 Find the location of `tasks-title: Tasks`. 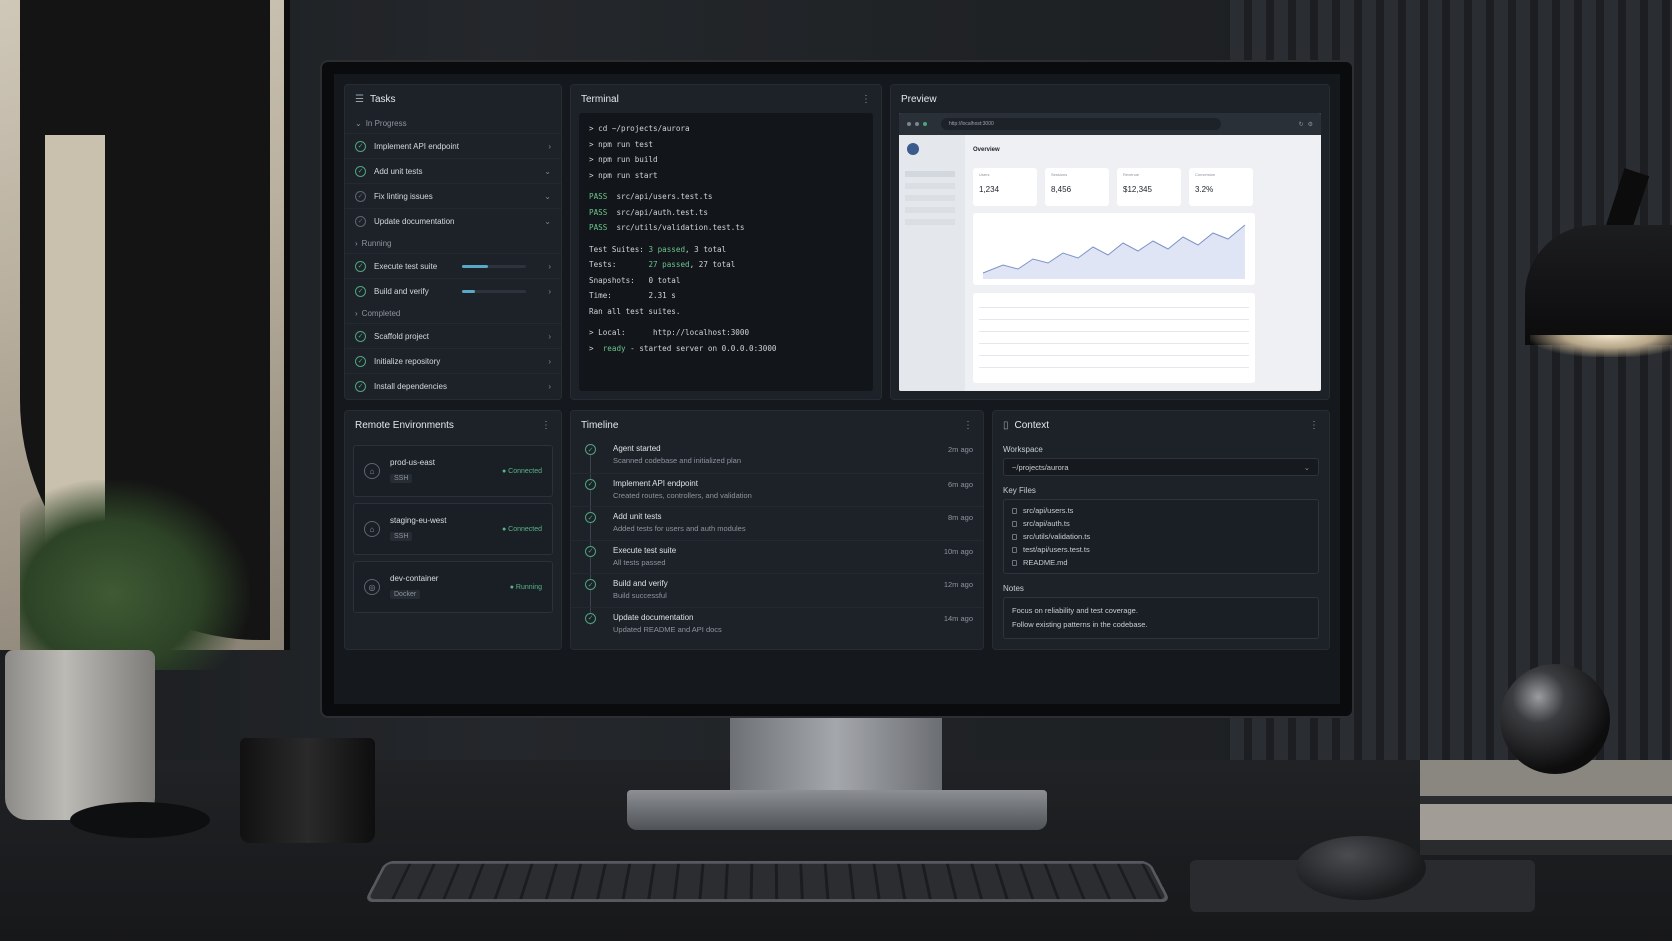

tasks-title: Tasks is located at coordinates (382, 99).